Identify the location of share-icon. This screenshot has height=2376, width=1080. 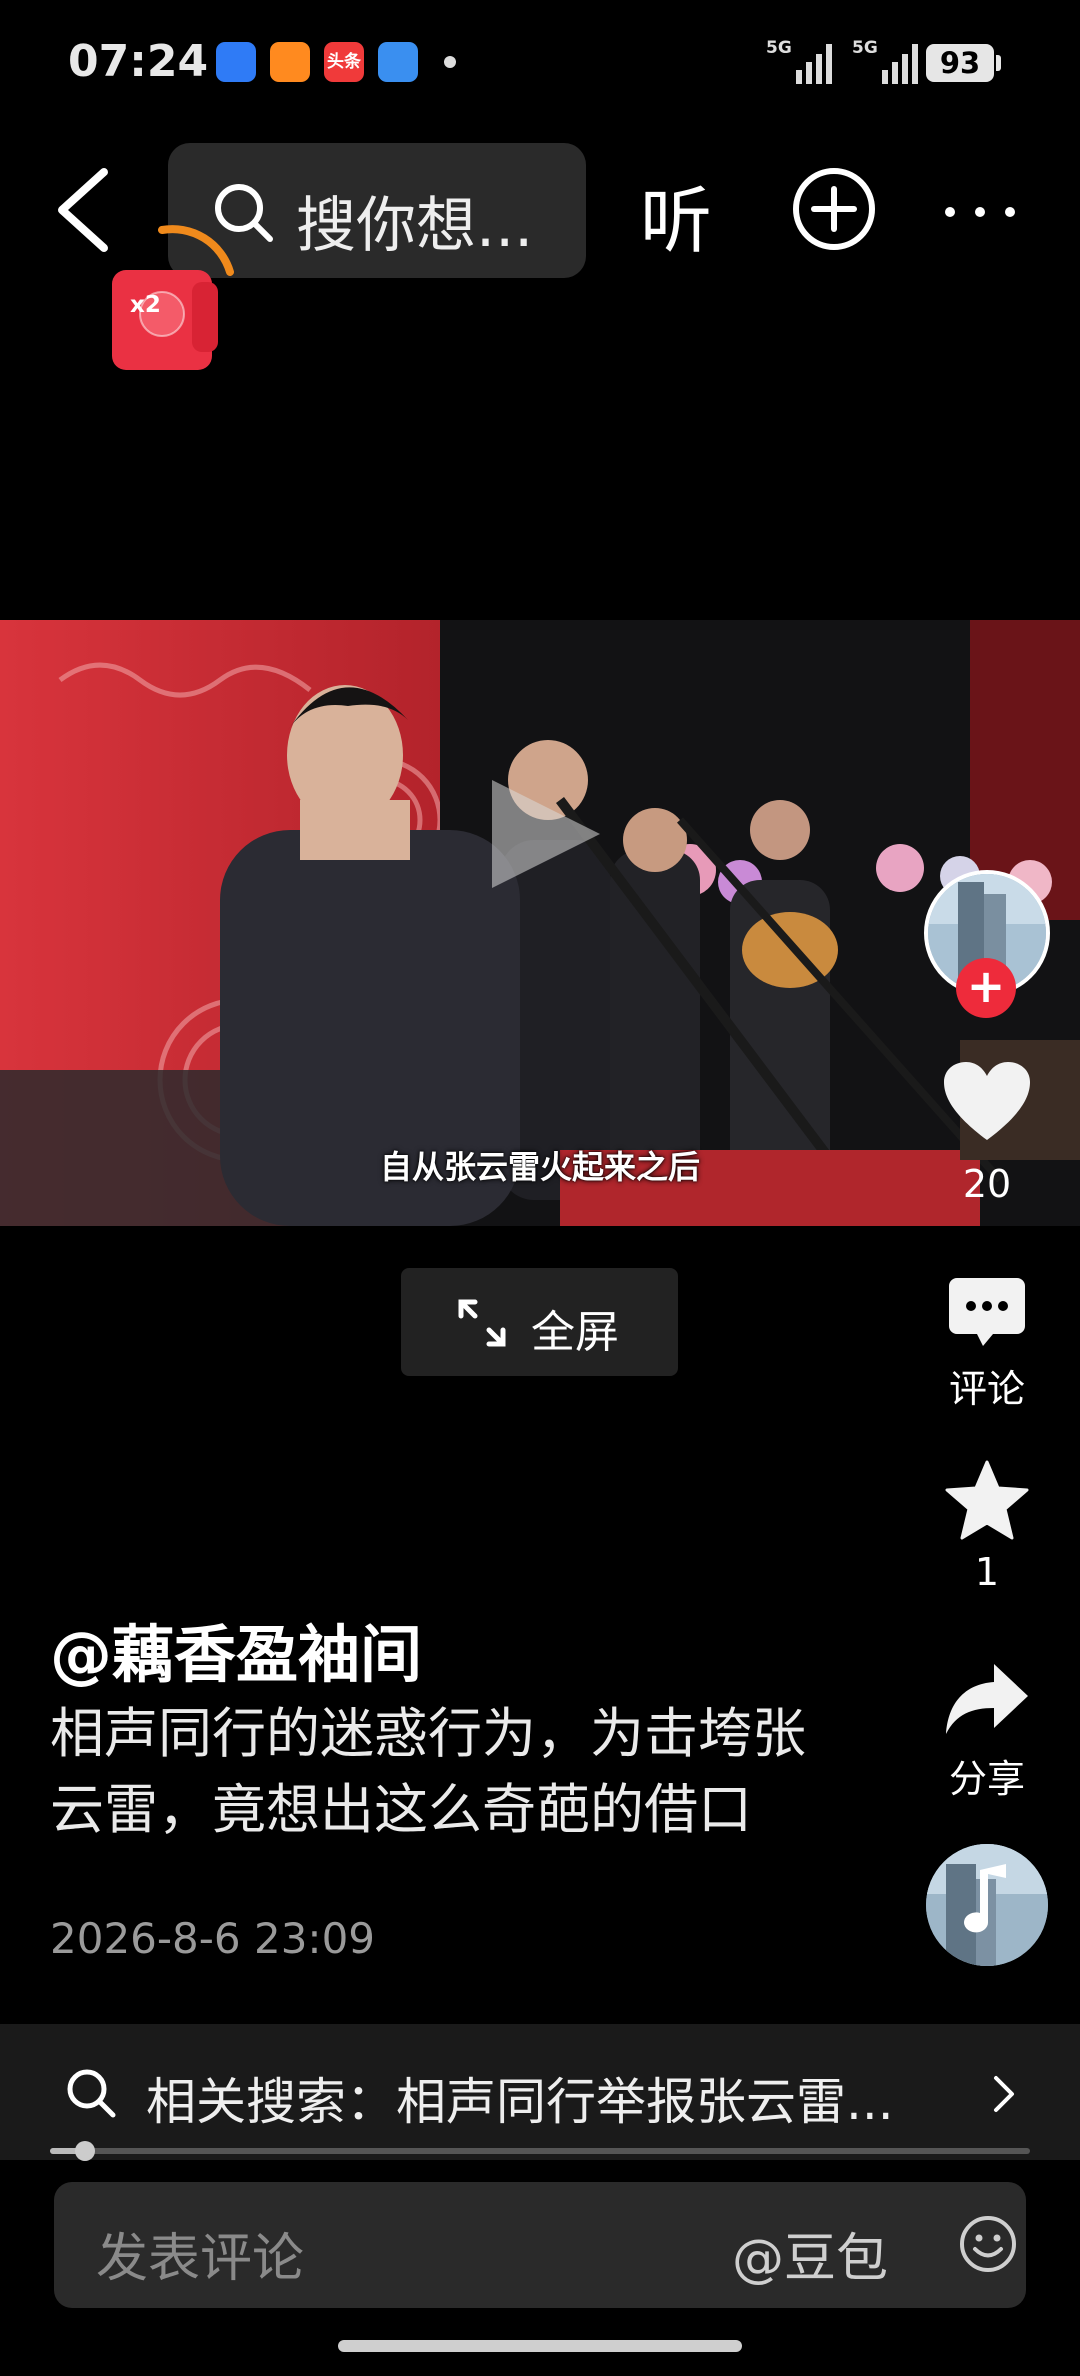
(987, 1699).